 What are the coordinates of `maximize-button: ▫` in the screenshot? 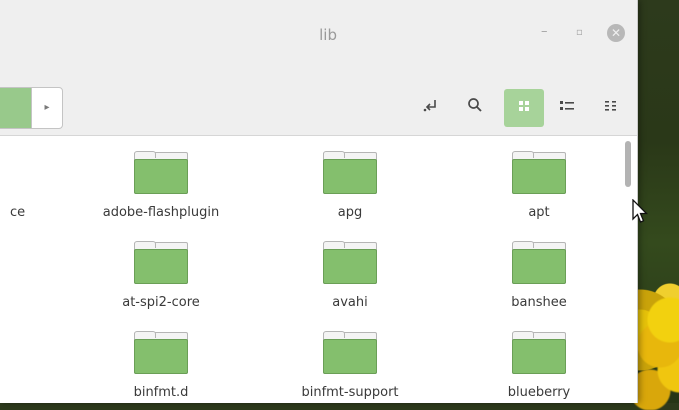 It's located at (579, 32).